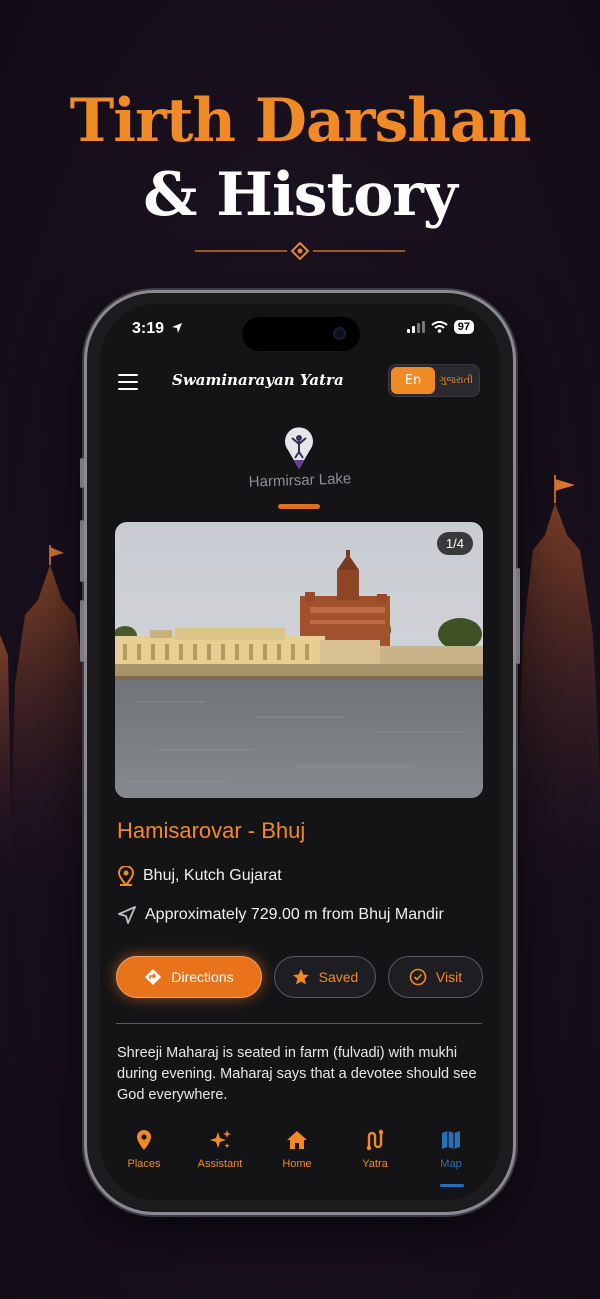  I want to click on tab-map: Map, so click(451, 1149).